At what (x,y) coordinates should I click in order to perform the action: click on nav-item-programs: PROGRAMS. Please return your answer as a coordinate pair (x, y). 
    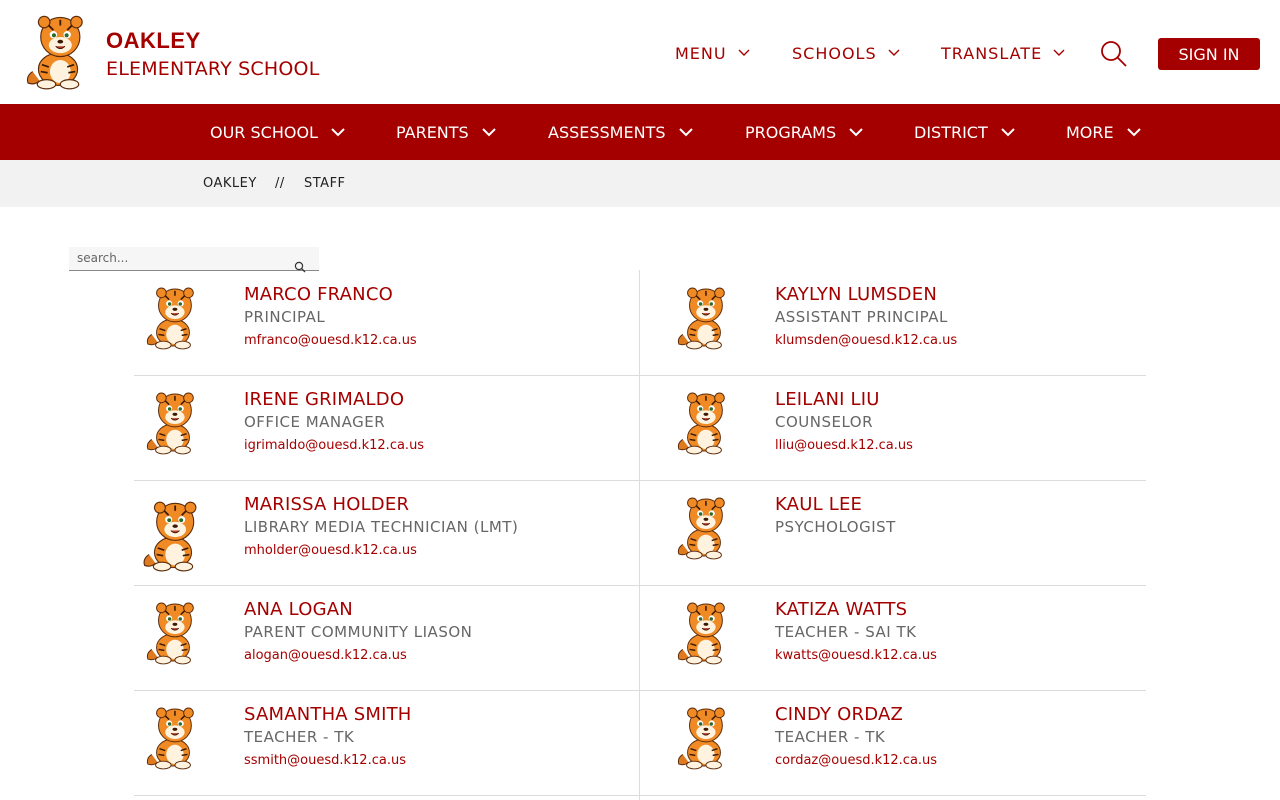
    Looking at the image, I should click on (804, 132).